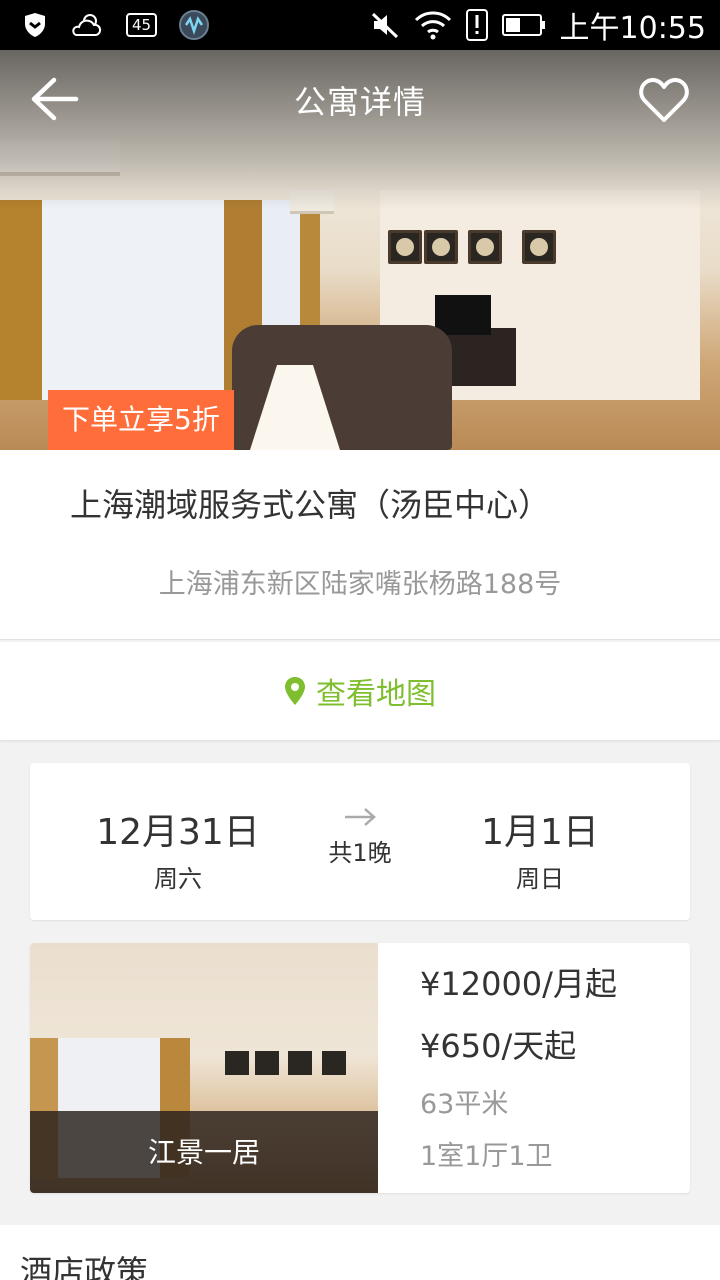 This screenshot has width=720, height=1280. Describe the element at coordinates (360, 1252) in the screenshot. I see `hotel-policy-section: 酒店政策` at that location.